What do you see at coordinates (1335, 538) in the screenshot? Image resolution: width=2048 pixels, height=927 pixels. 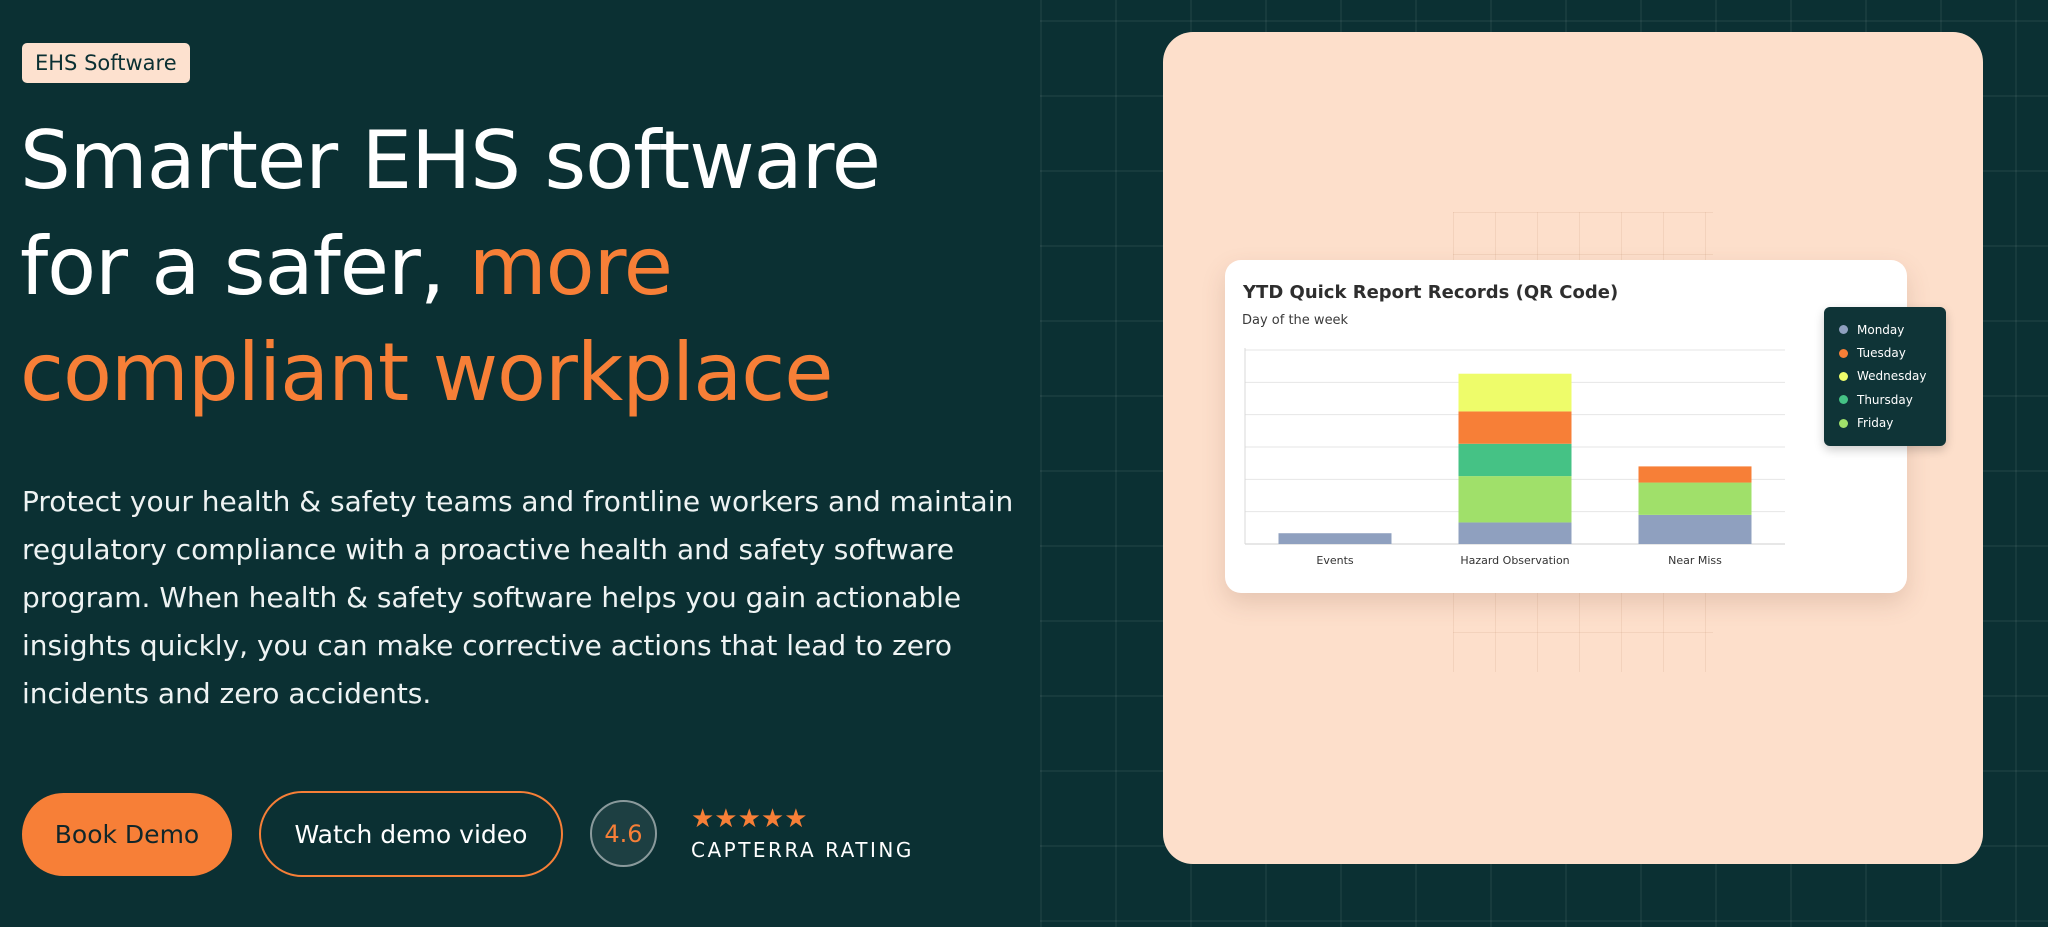 I see `bar-monday-events` at bounding box center [1335, 538].